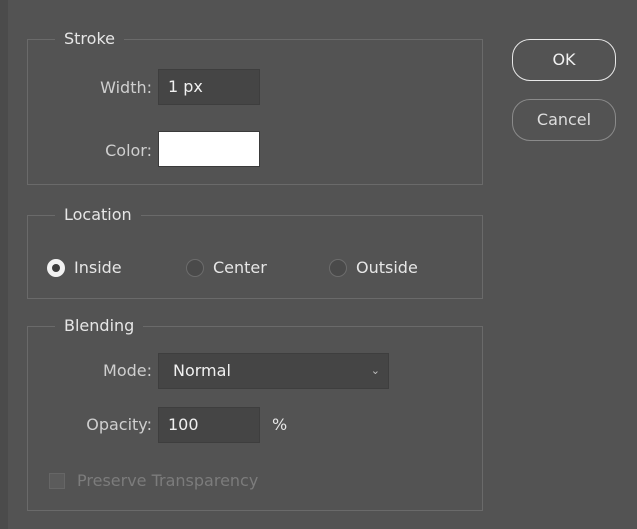  What do you see at coordinates (255, 252) in the screenshot?
I see `location-group: Location Inside Center Outside` at bounding box center [255, 252].